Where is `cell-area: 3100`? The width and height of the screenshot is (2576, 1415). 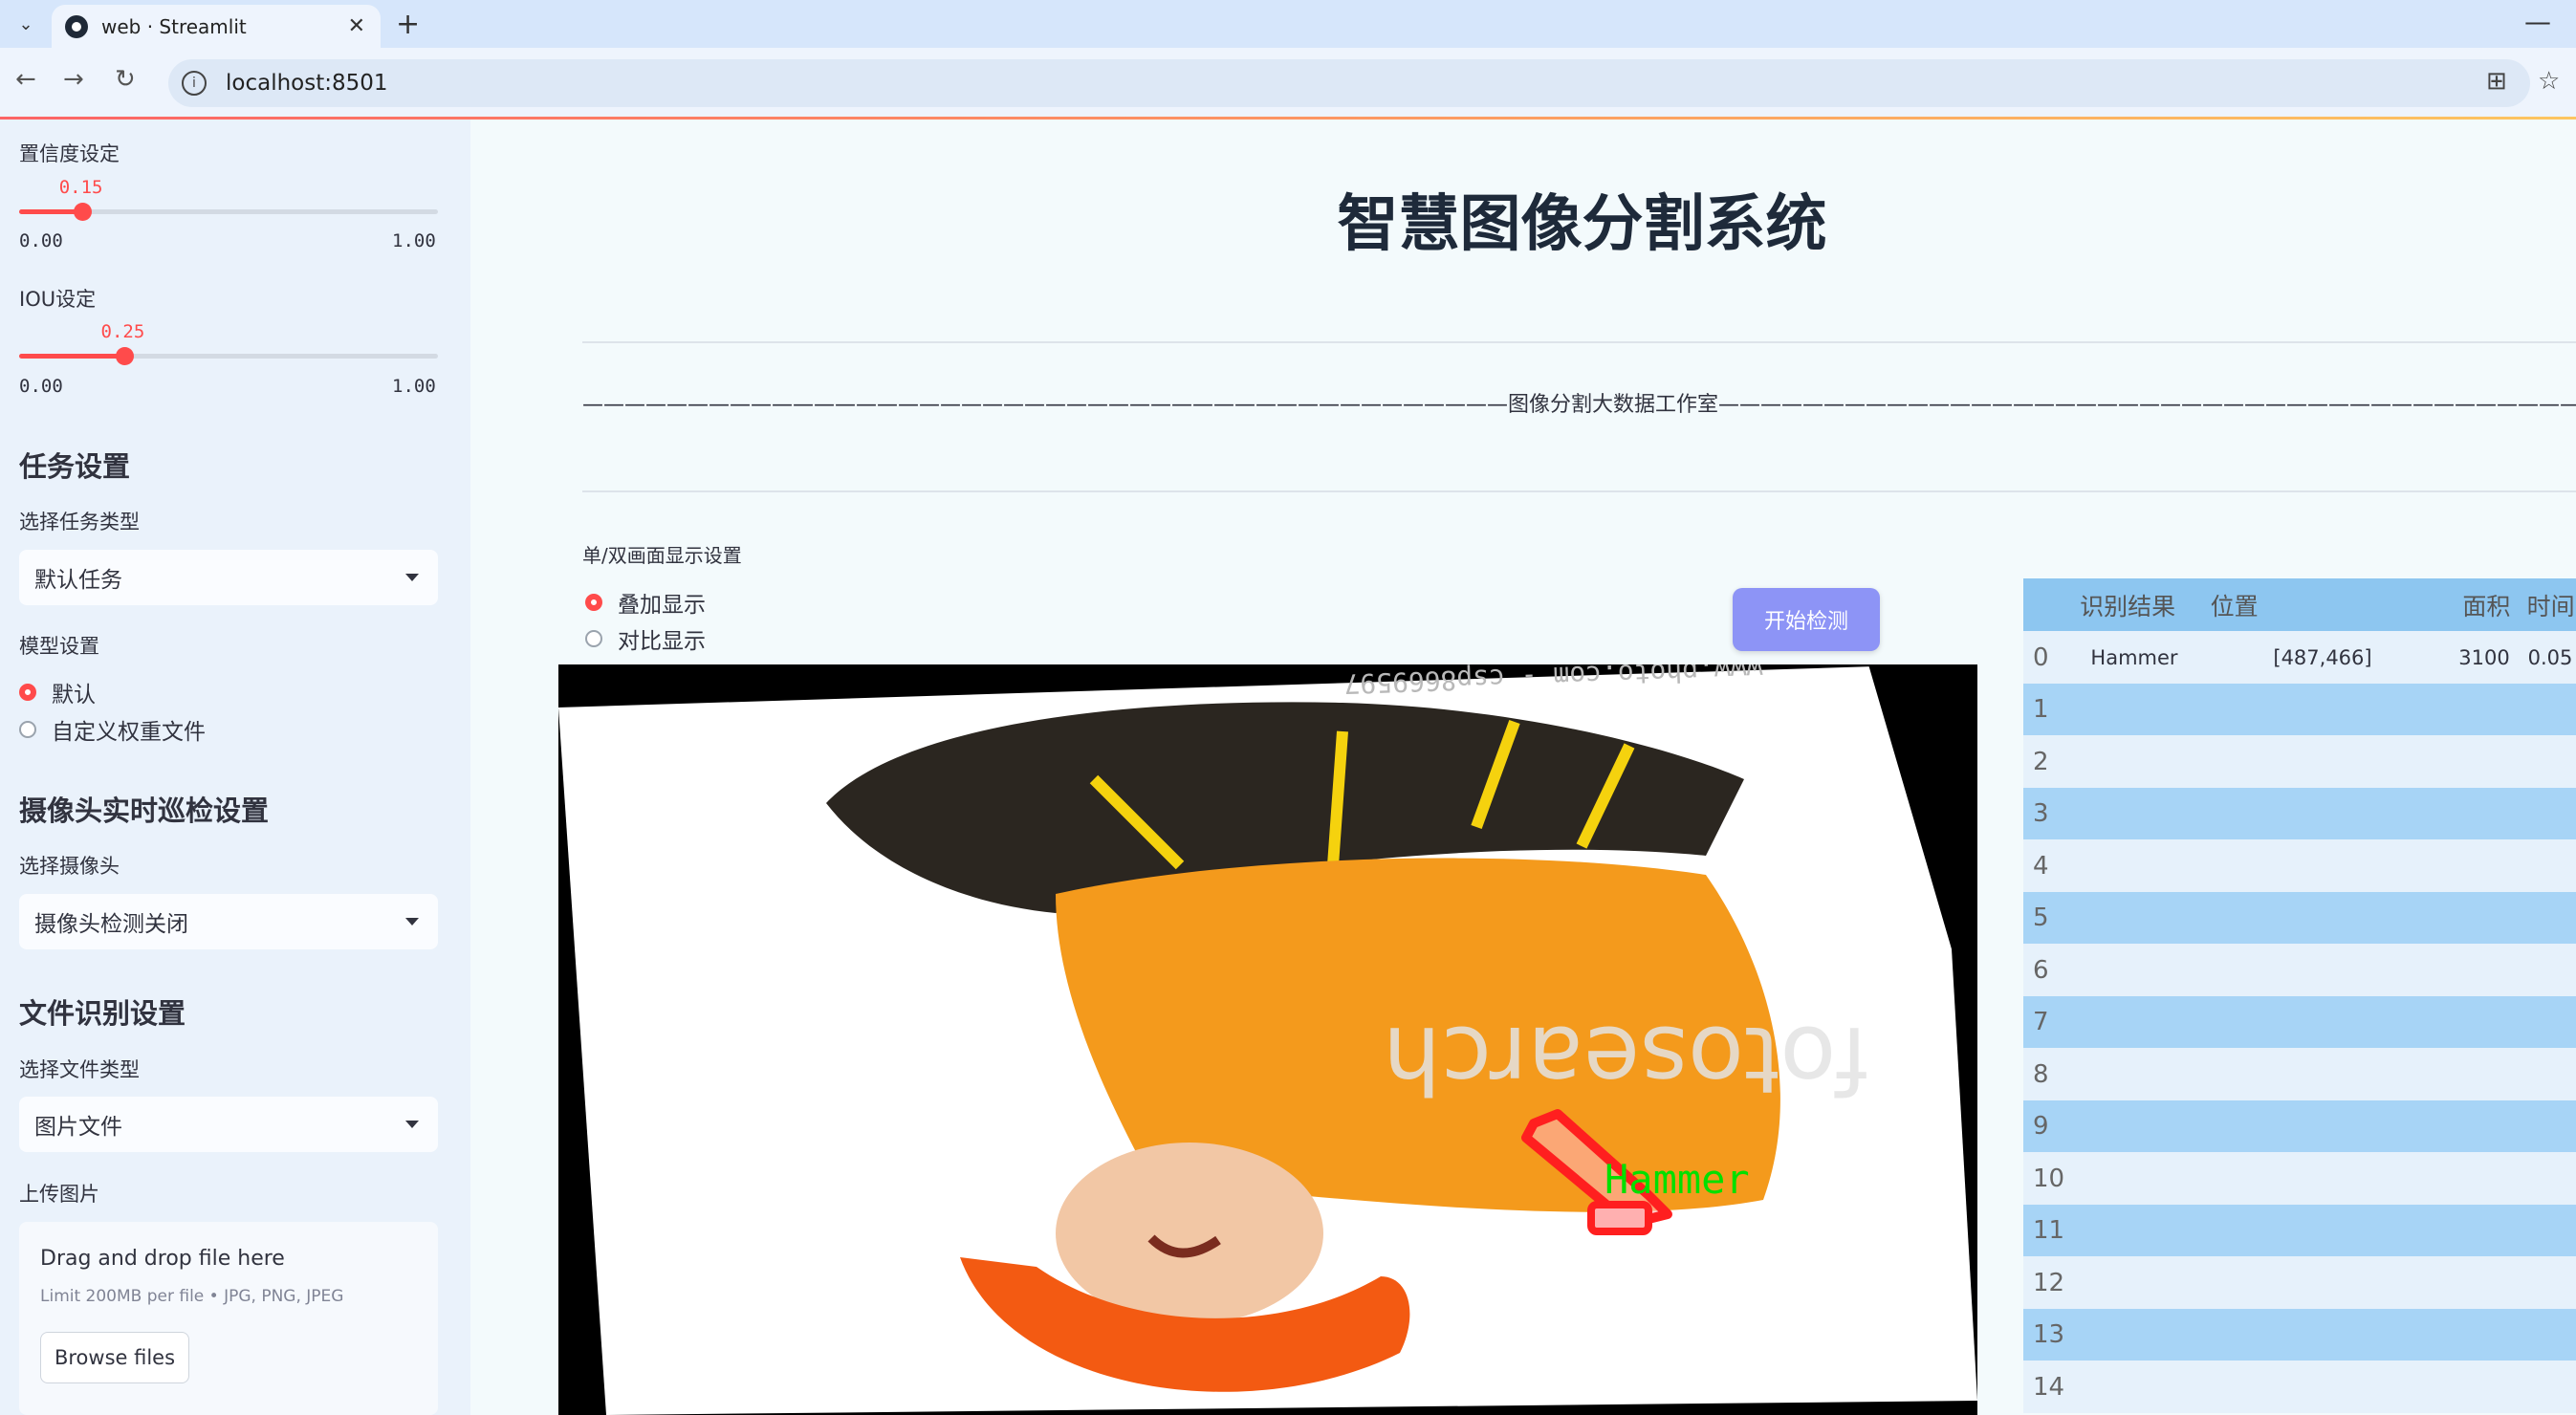 cell-area: 3100 is located at coordinates (2484, 657).